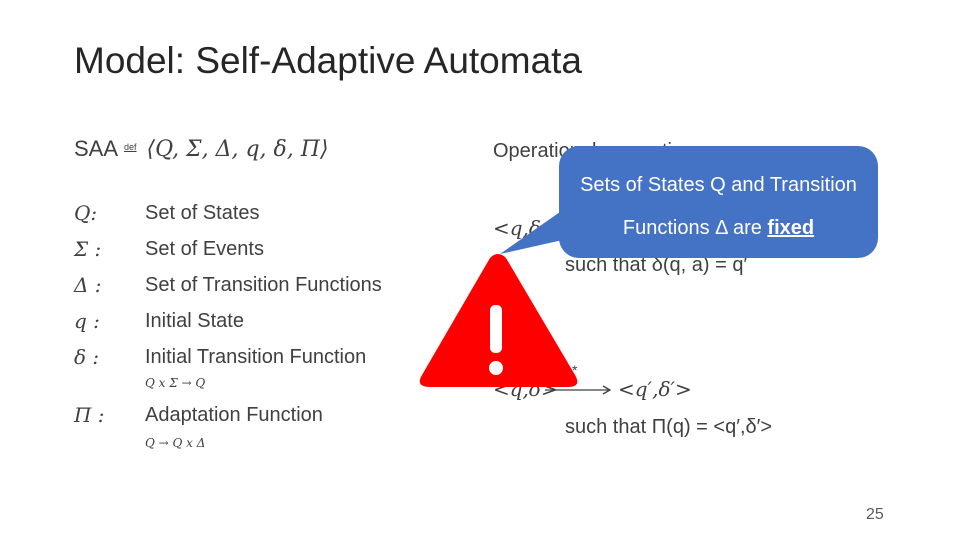 The height and width of the screenshot is (540, 960). I want to click on label-transitions: Set of Transition Functions, so click(263, 285).